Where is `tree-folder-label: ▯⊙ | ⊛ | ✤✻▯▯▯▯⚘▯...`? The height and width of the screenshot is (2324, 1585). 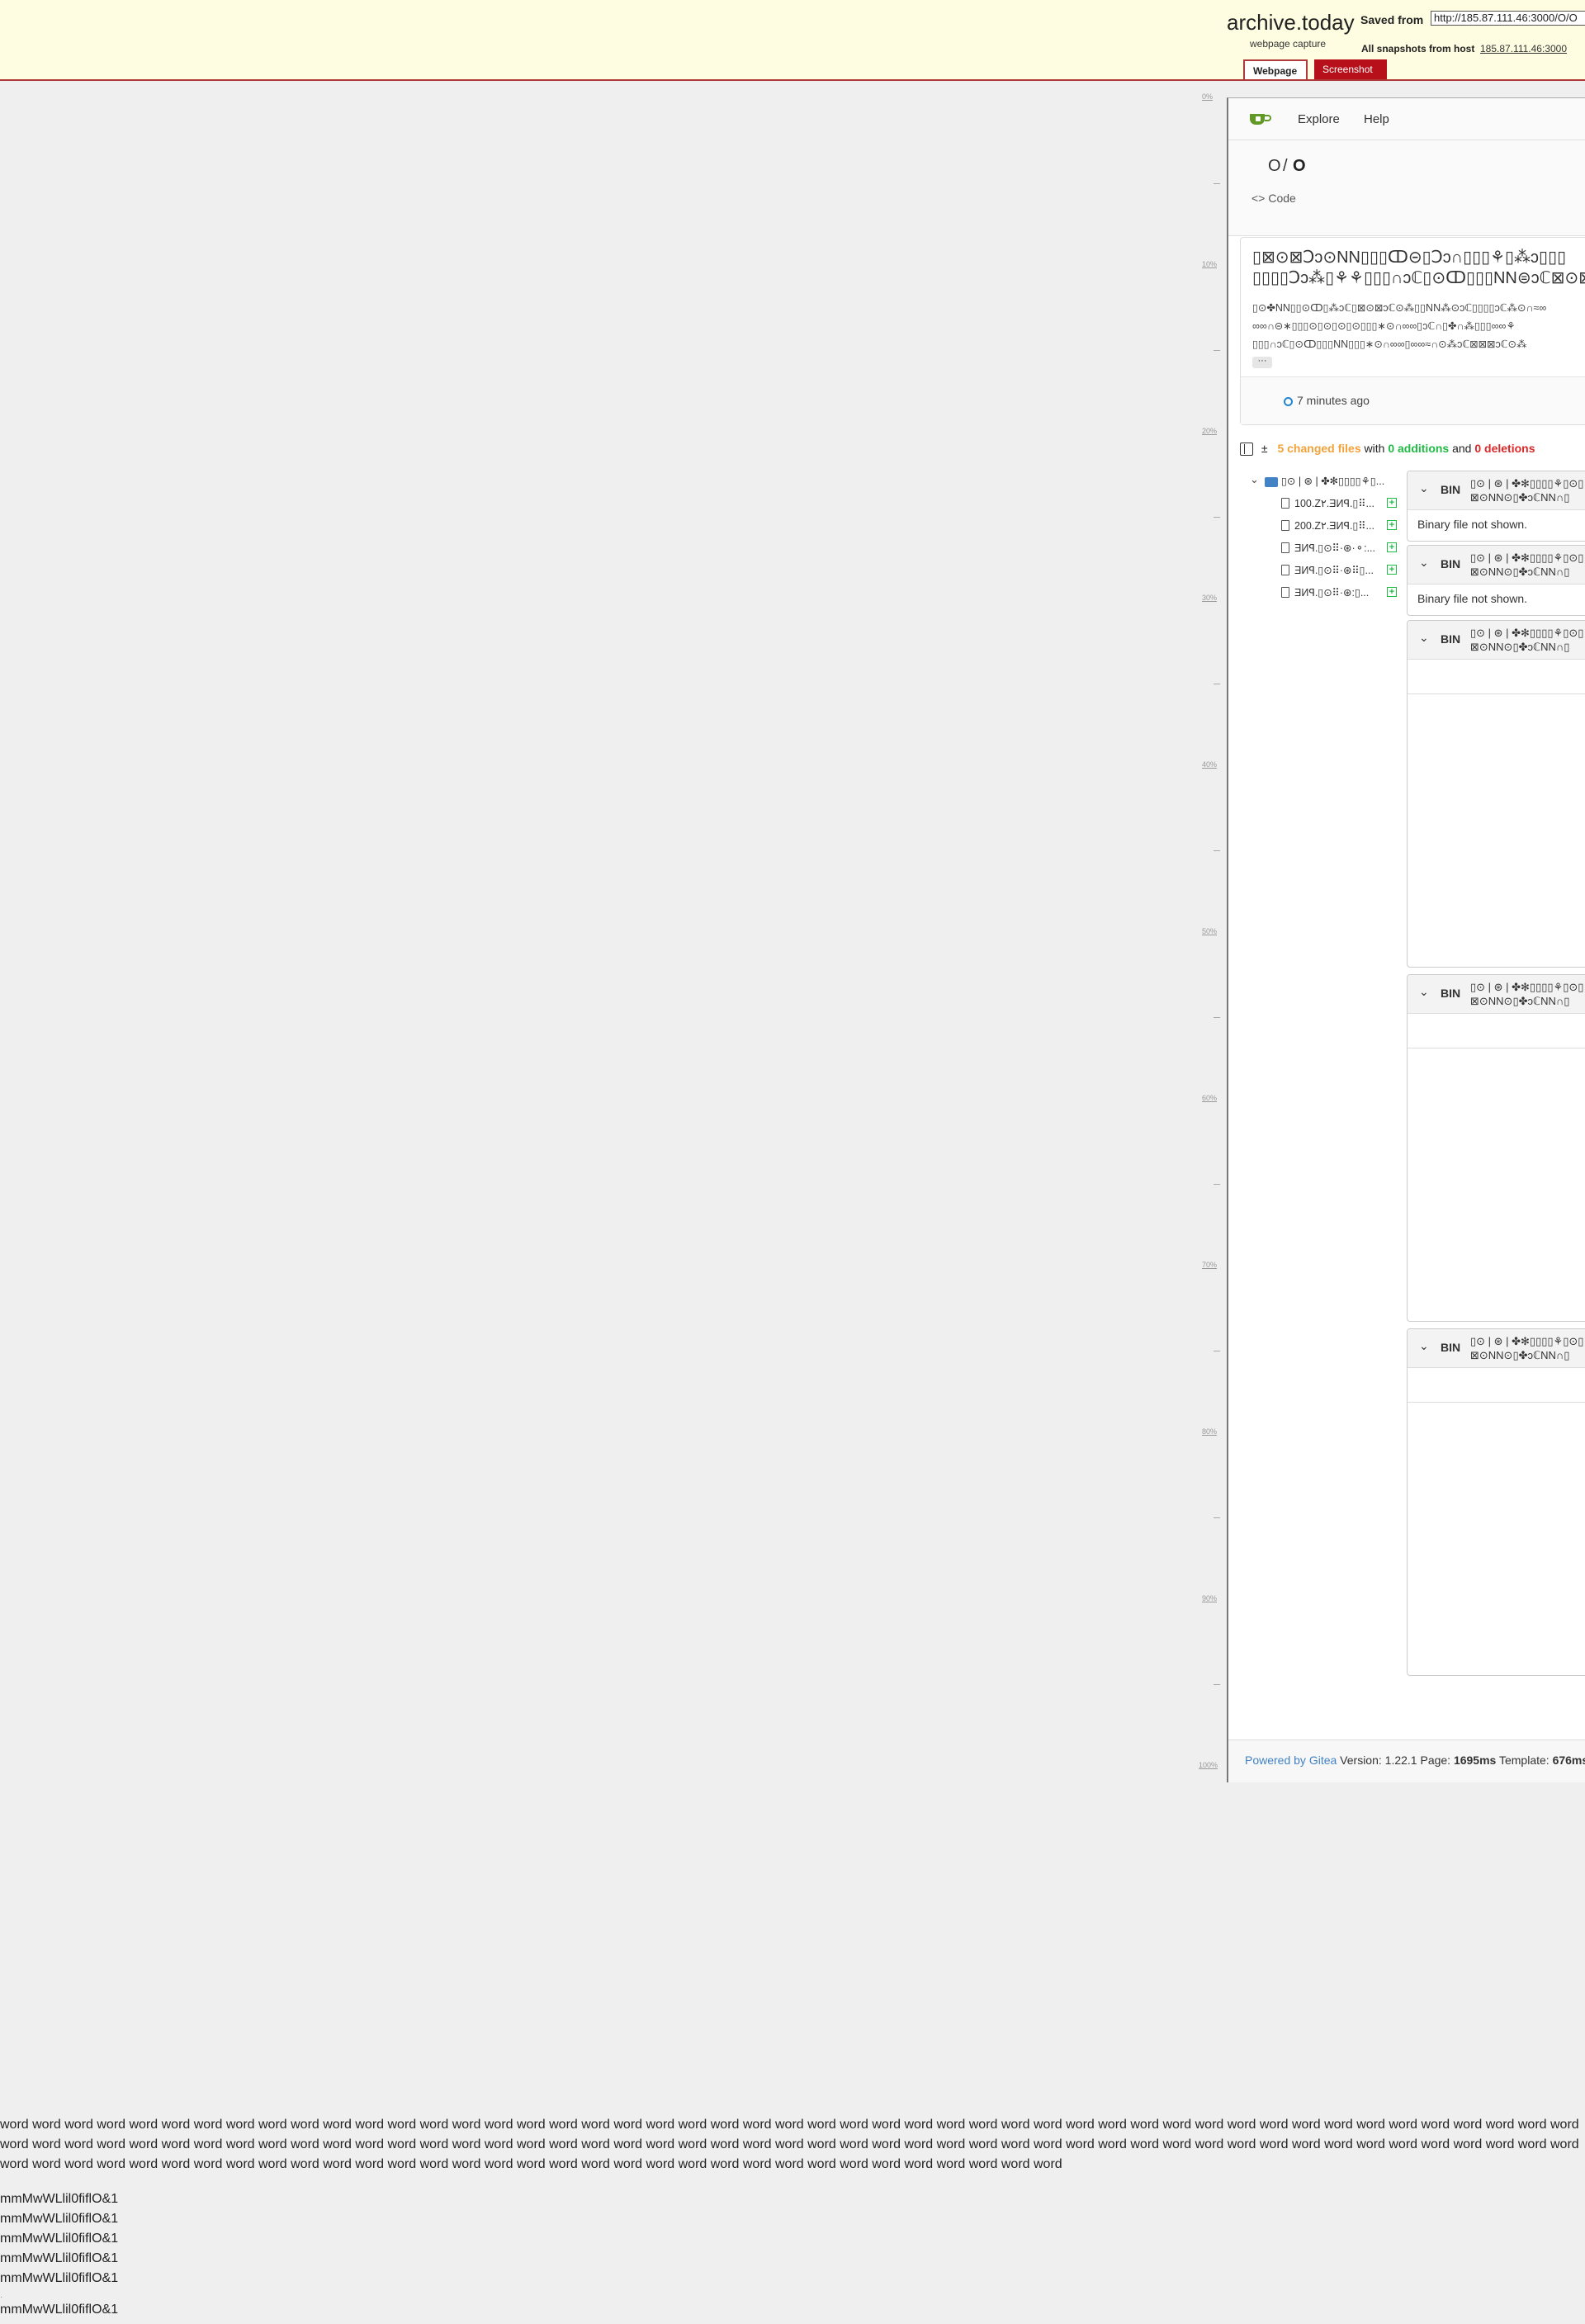
tree-folder-label: ▯⊙ | ⊛ | ✤✻▯▯▯▯⚘▯... is located at coordinates (1333, 482).